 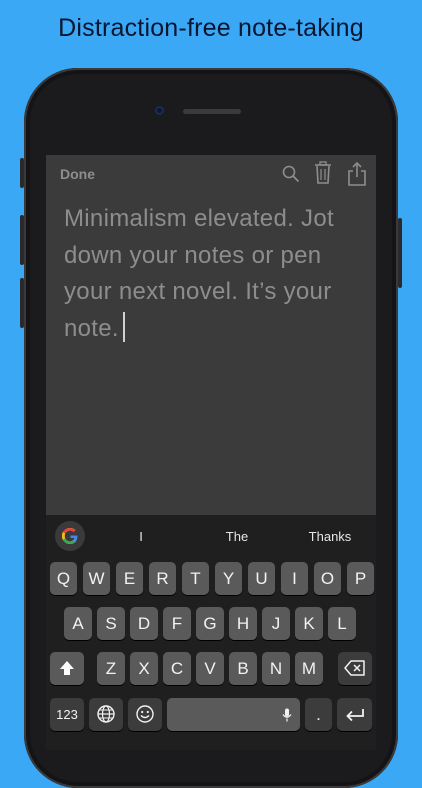 What do you see at coordinates (233, 714) in the screenshot?
I see `space-bar` at bounding box center [233, 714].